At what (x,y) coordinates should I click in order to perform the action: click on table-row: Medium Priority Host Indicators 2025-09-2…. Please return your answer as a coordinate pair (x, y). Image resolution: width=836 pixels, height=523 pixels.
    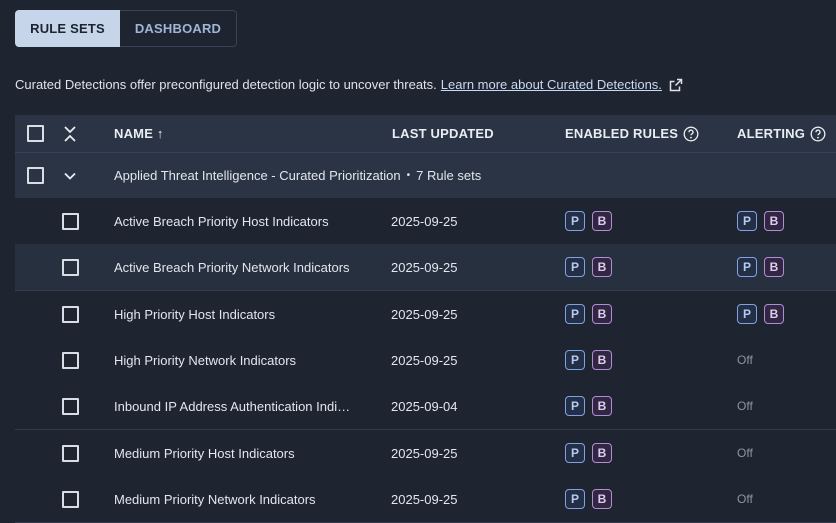
    Looking at the image, I should click on (425, 453).